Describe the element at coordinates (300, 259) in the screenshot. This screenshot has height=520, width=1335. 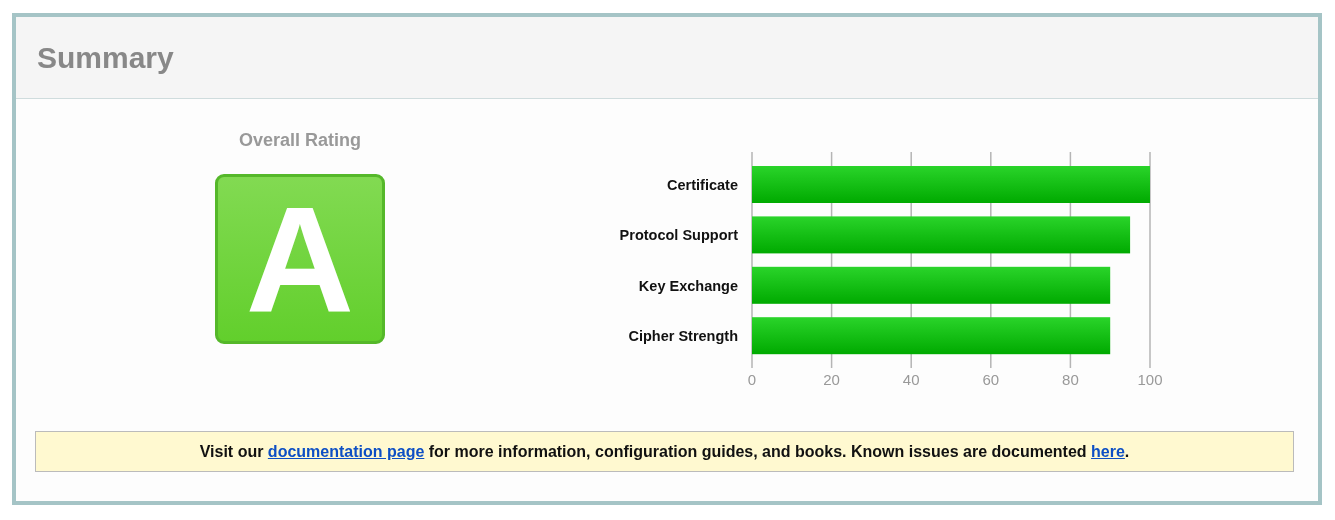
I see `grade-badge: A` at that location.